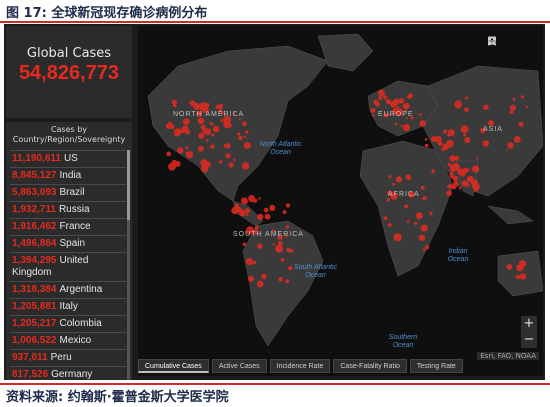 The image size is (550, 407). I want to click on tab-testing-rate: Testing Rate, so click(436, 366).